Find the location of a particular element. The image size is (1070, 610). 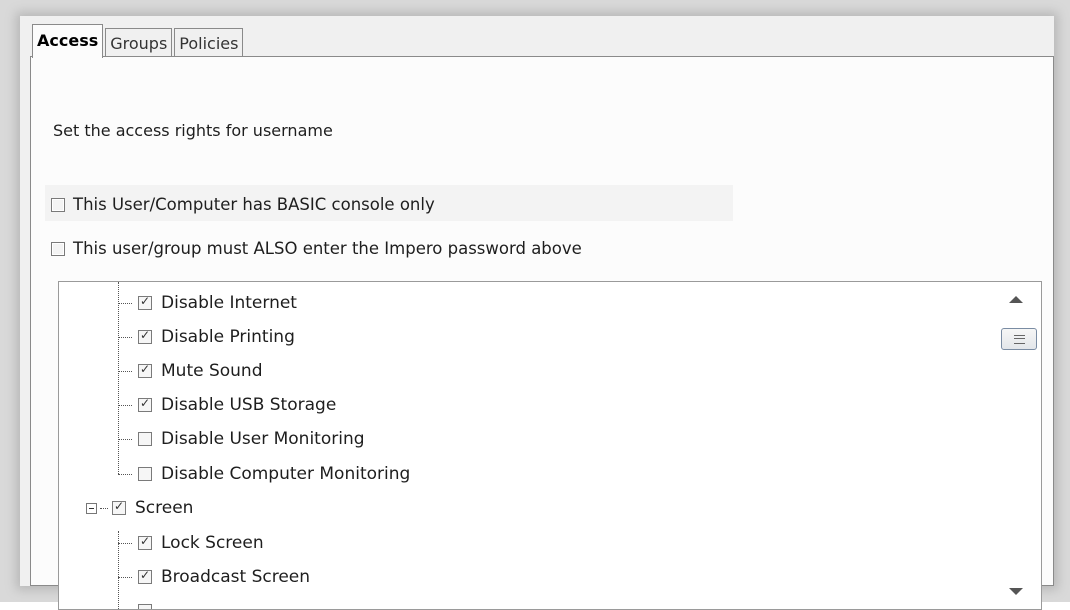

tree-item-label: Lock Screen is located at coordinates (212, 543).